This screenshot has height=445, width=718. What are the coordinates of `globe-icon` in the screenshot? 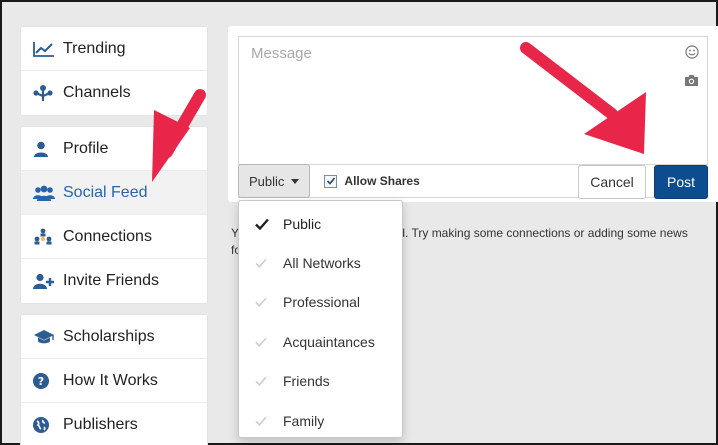 It's located at (48, 425).